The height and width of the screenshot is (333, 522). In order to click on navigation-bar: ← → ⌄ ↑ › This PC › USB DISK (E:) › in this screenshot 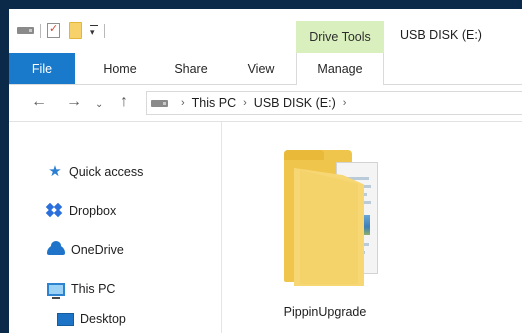, I will do `click(265, 103)`.